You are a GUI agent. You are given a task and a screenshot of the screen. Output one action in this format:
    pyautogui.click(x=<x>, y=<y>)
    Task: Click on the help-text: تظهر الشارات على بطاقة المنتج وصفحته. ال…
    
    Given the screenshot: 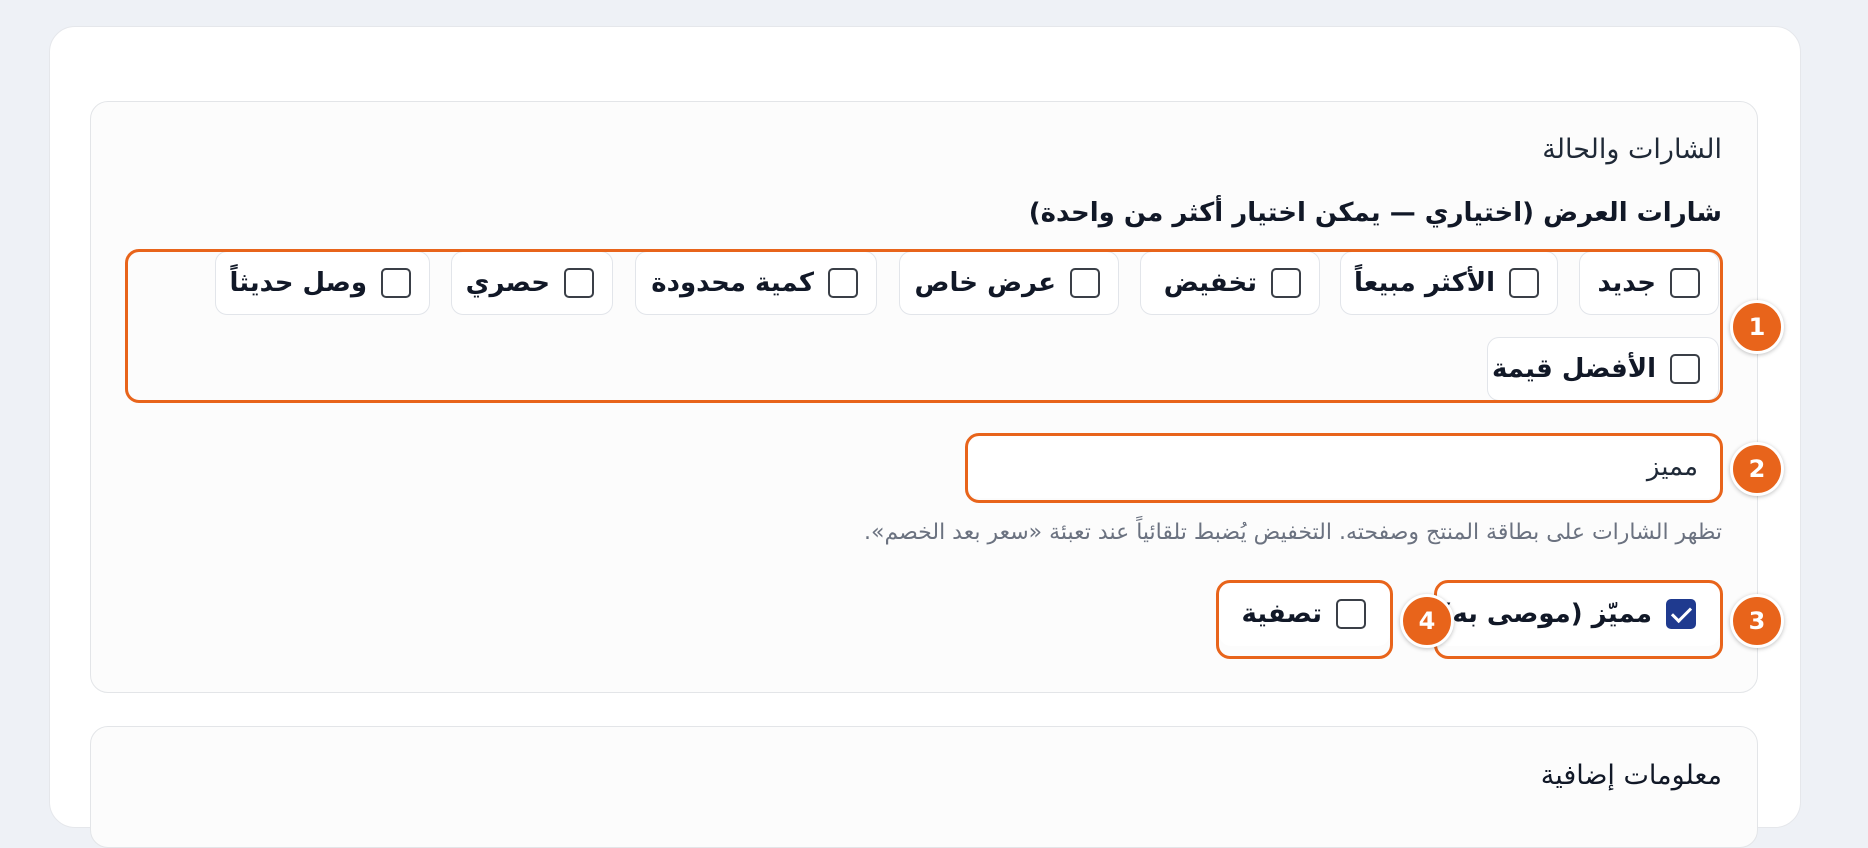 What is the action you would take?
    pyautogui.click(x=1293, y=532)
    